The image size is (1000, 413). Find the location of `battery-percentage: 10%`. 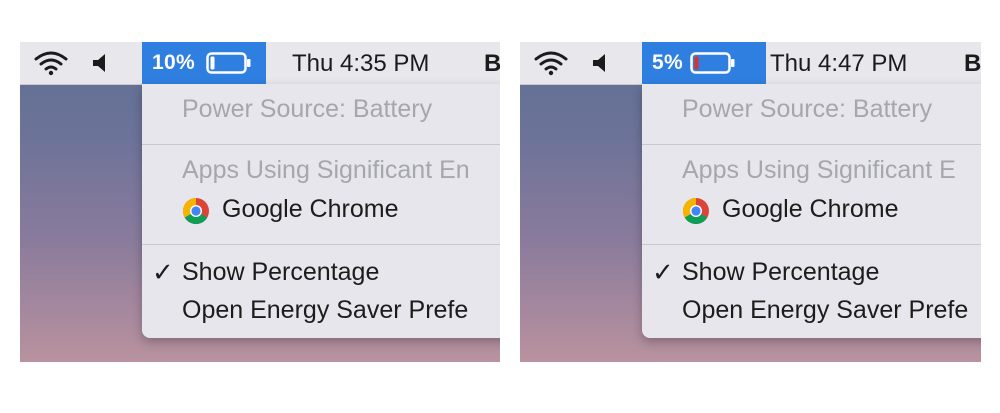

battery-percentage: 10% is located at coordinates (173, 62).